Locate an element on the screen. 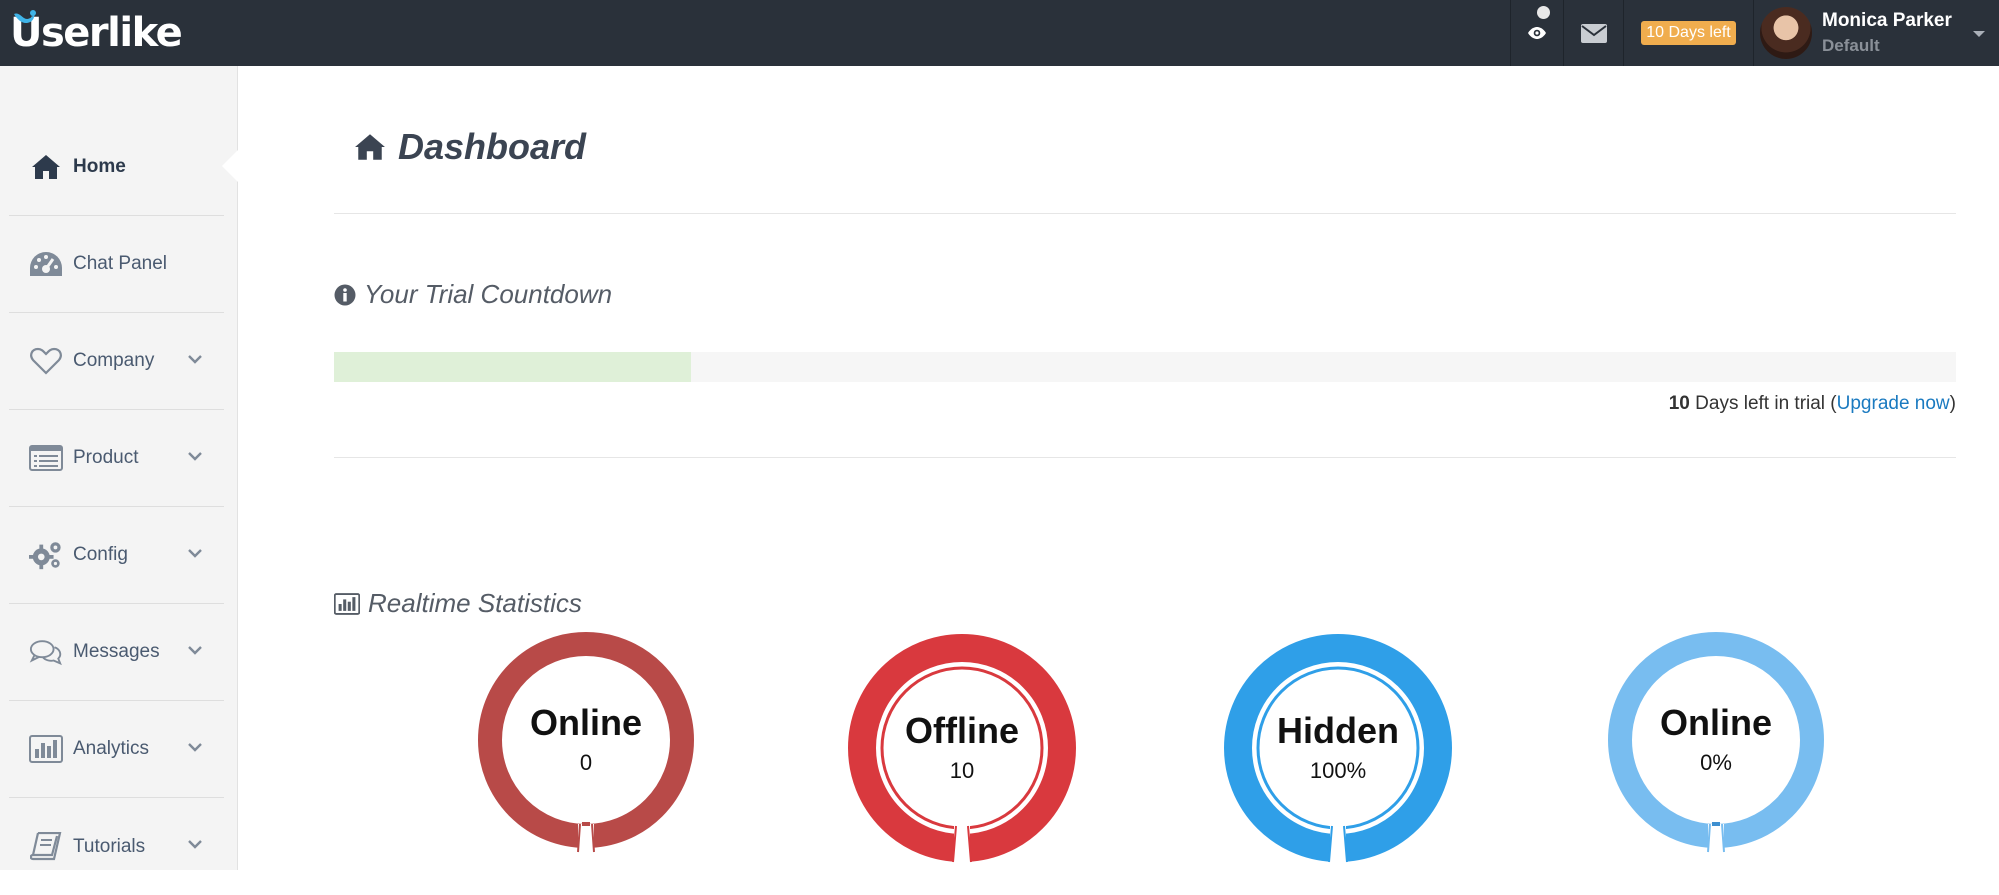 The height and width of the screenshot is (895, 1999). sidebar-item-label: Product is located at coordinates (106, 457).